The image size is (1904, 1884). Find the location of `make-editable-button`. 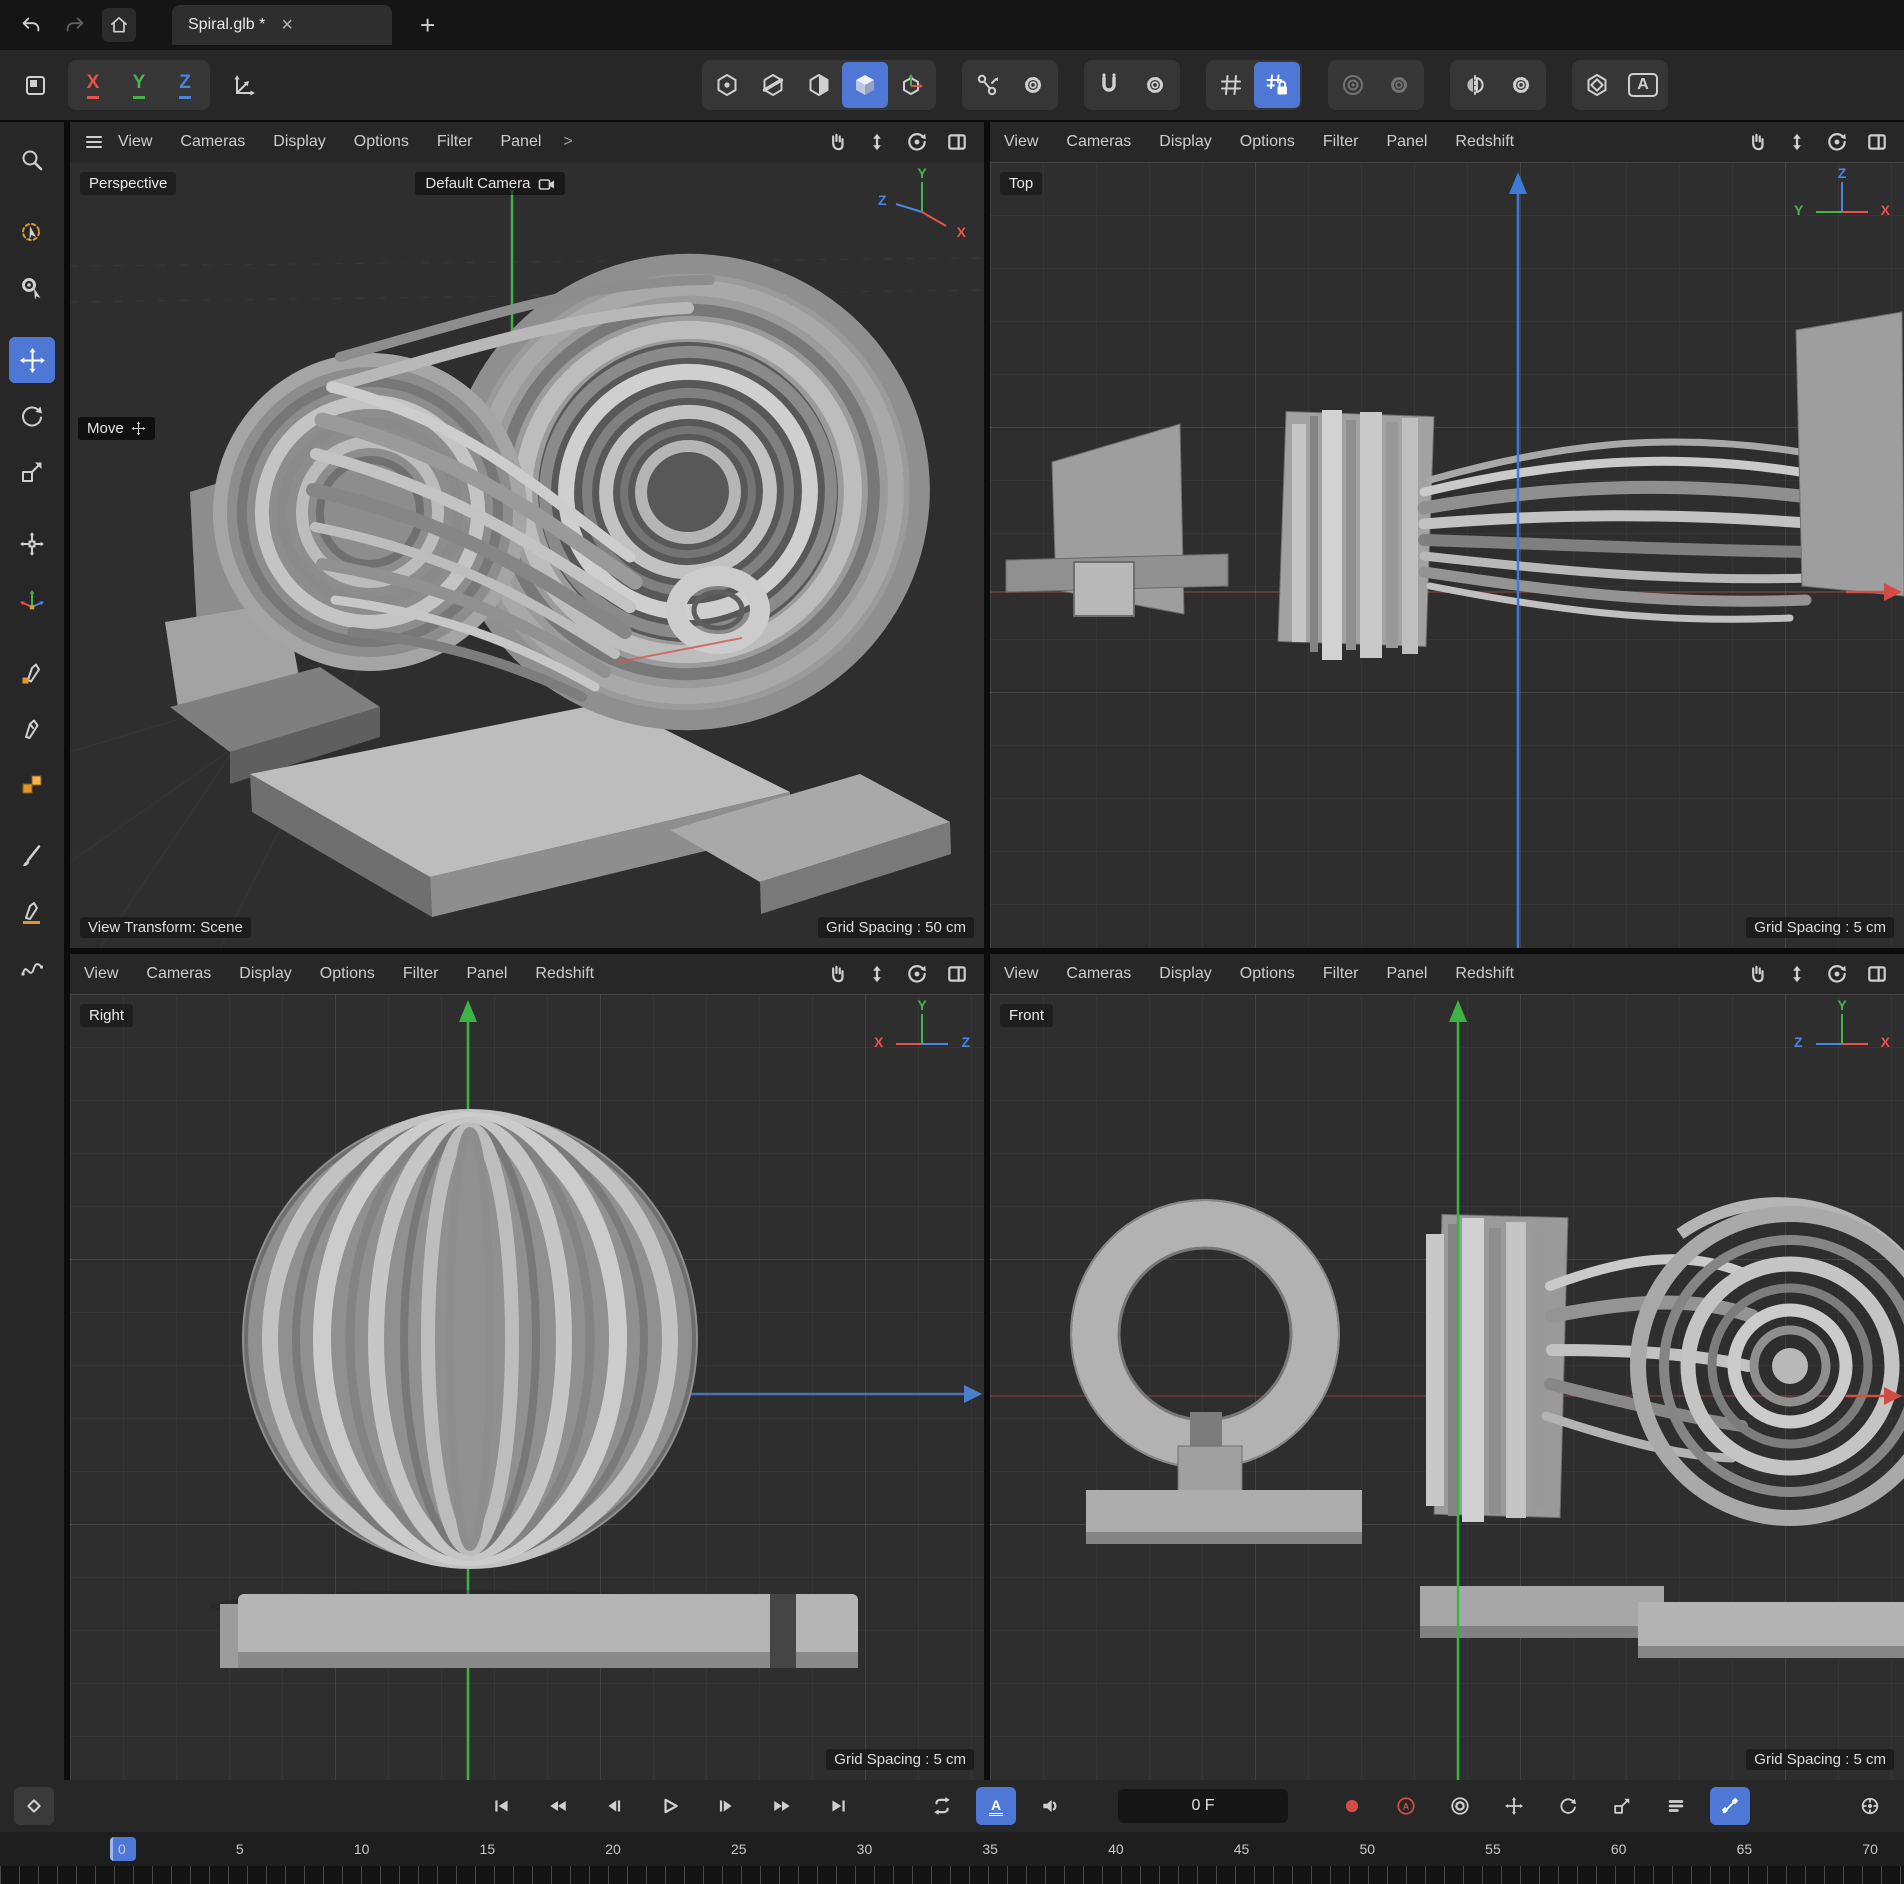

make-editable-button is located at coordinates (35, 85).